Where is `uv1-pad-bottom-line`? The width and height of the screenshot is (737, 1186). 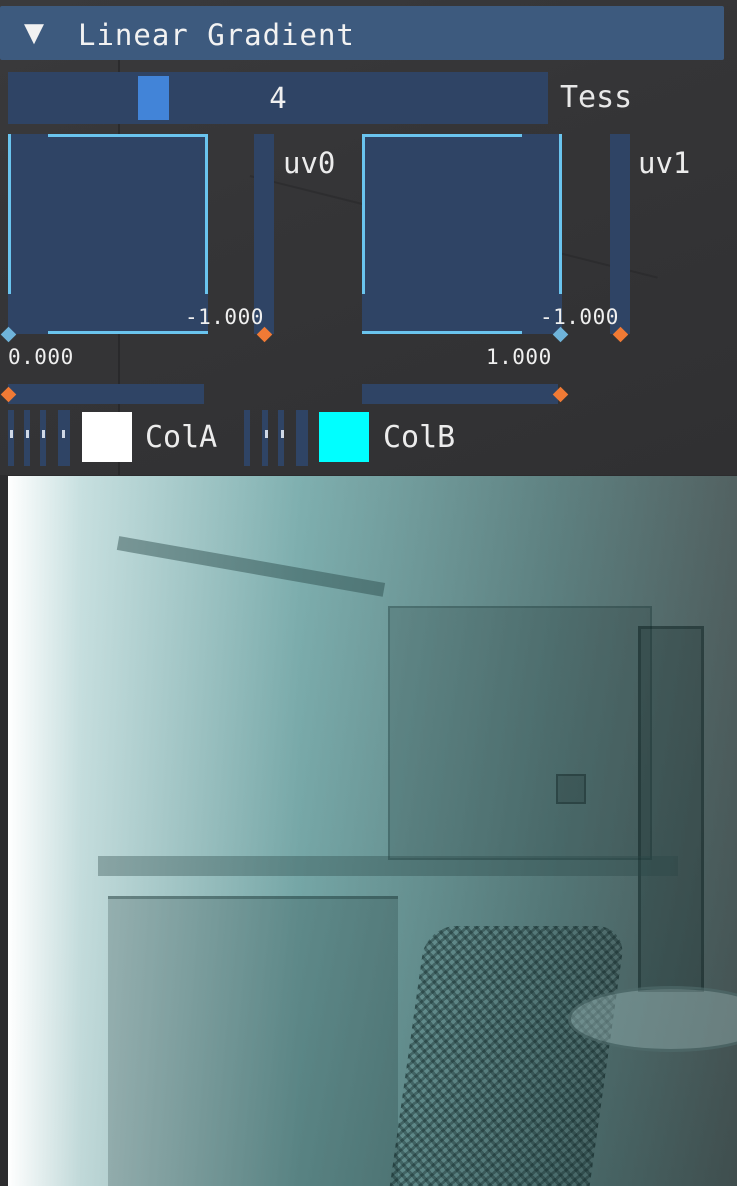 uv1-pad-bottom-line is located at coordinates (442, 332).